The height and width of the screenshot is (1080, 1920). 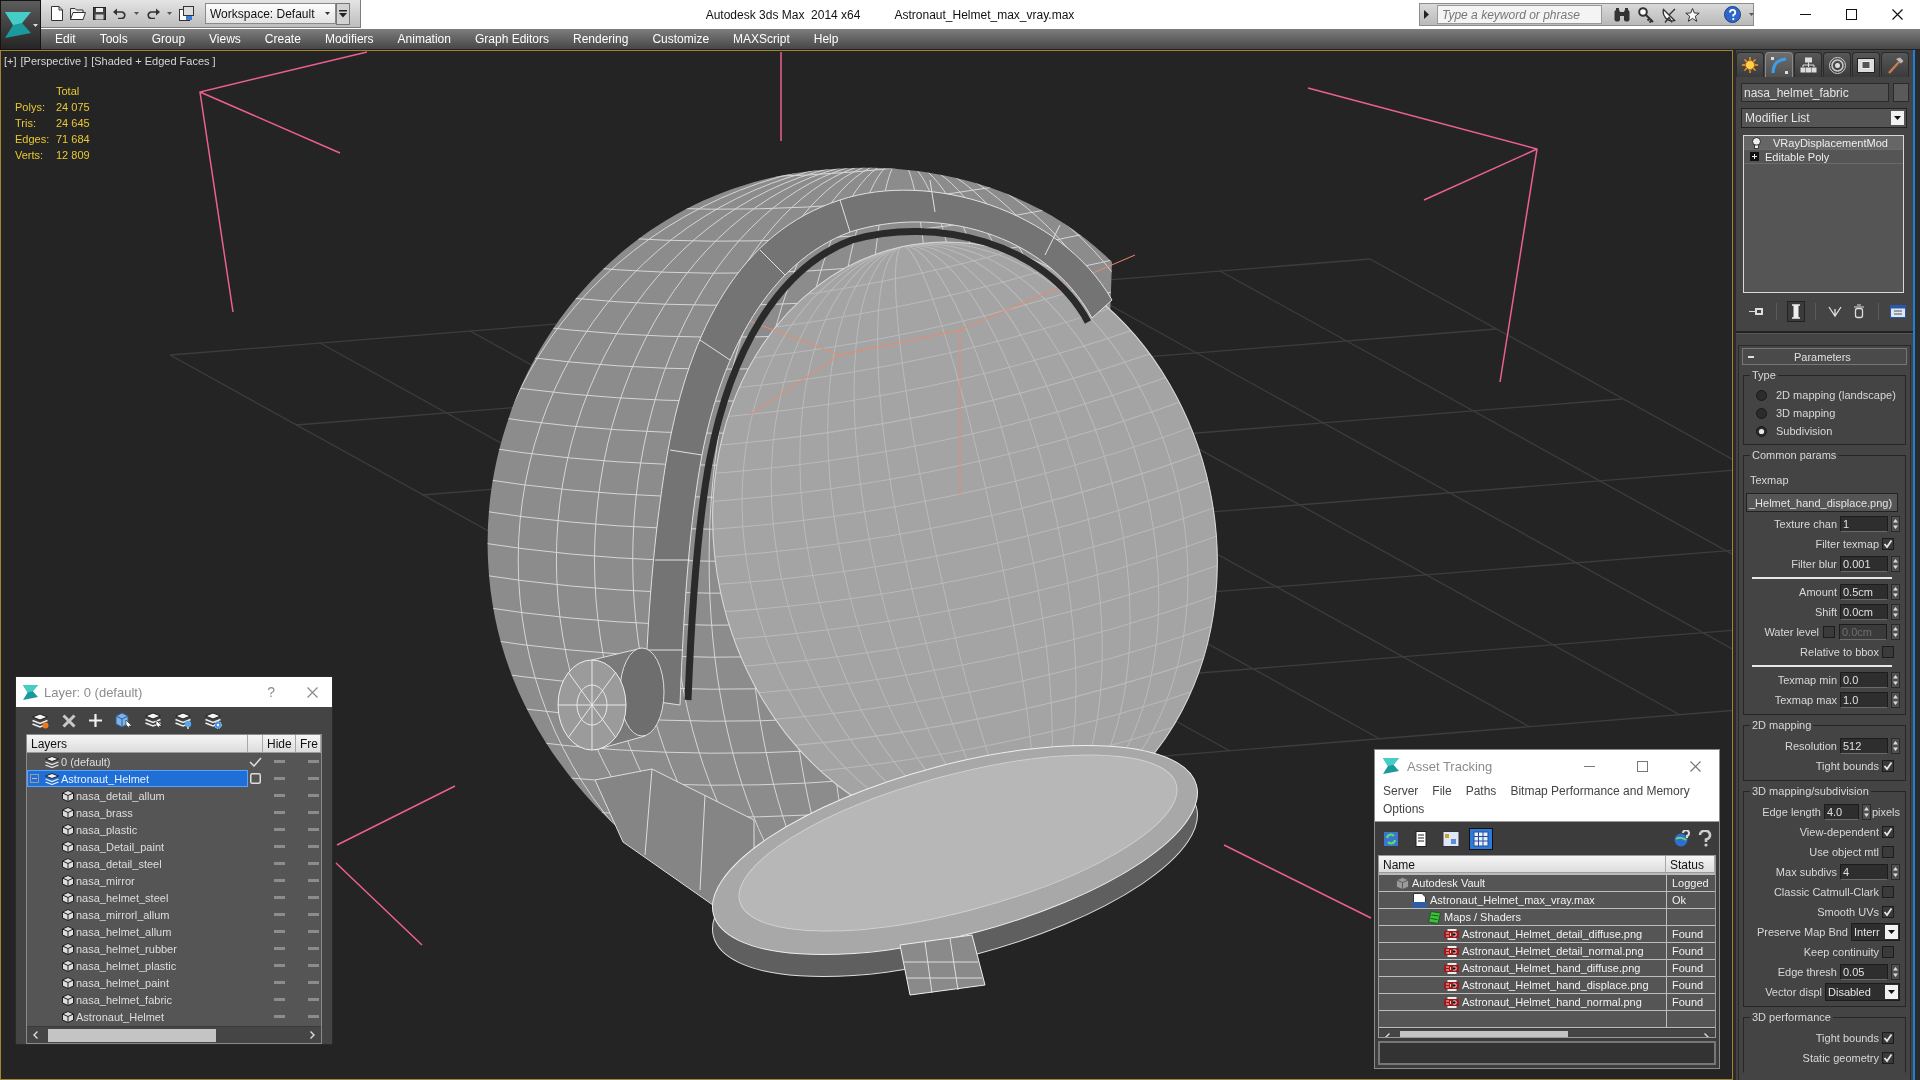 I want to click on redo-icon, so click(x=153, y=13).